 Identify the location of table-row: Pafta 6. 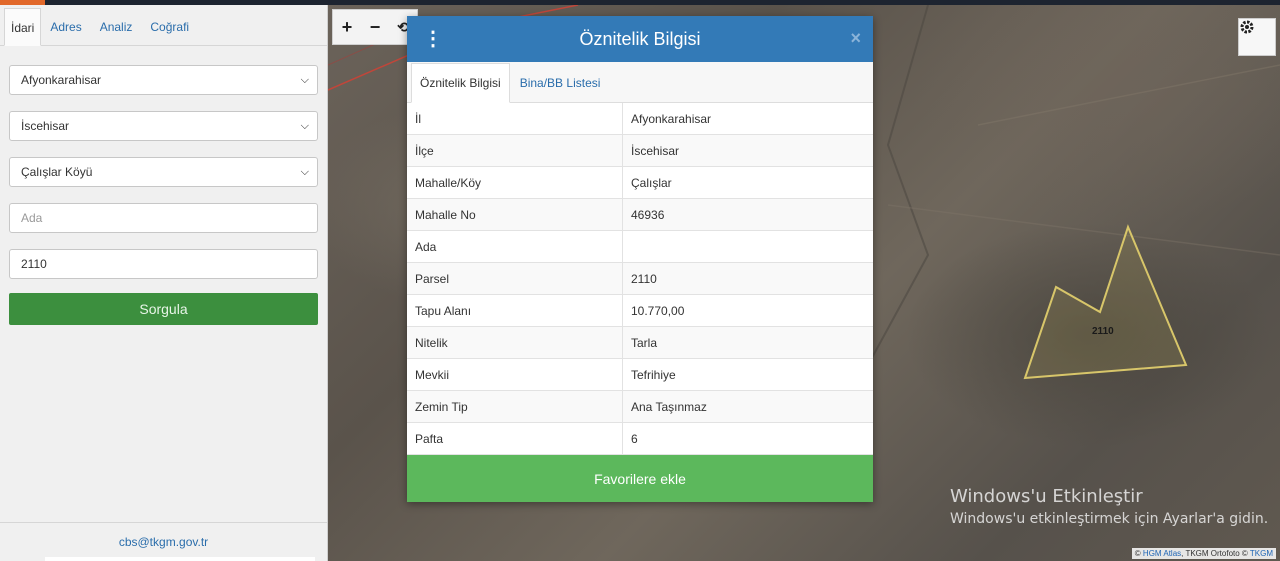
(640, 438).